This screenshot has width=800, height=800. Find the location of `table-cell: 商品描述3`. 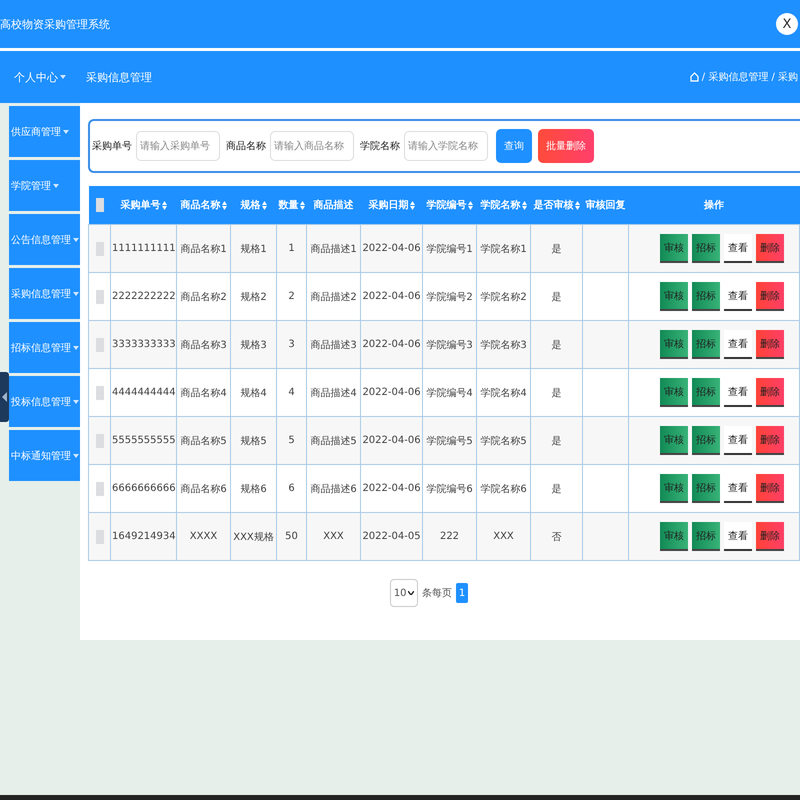

table-cell: 商品描述3 is located at coordinates (333, 344).